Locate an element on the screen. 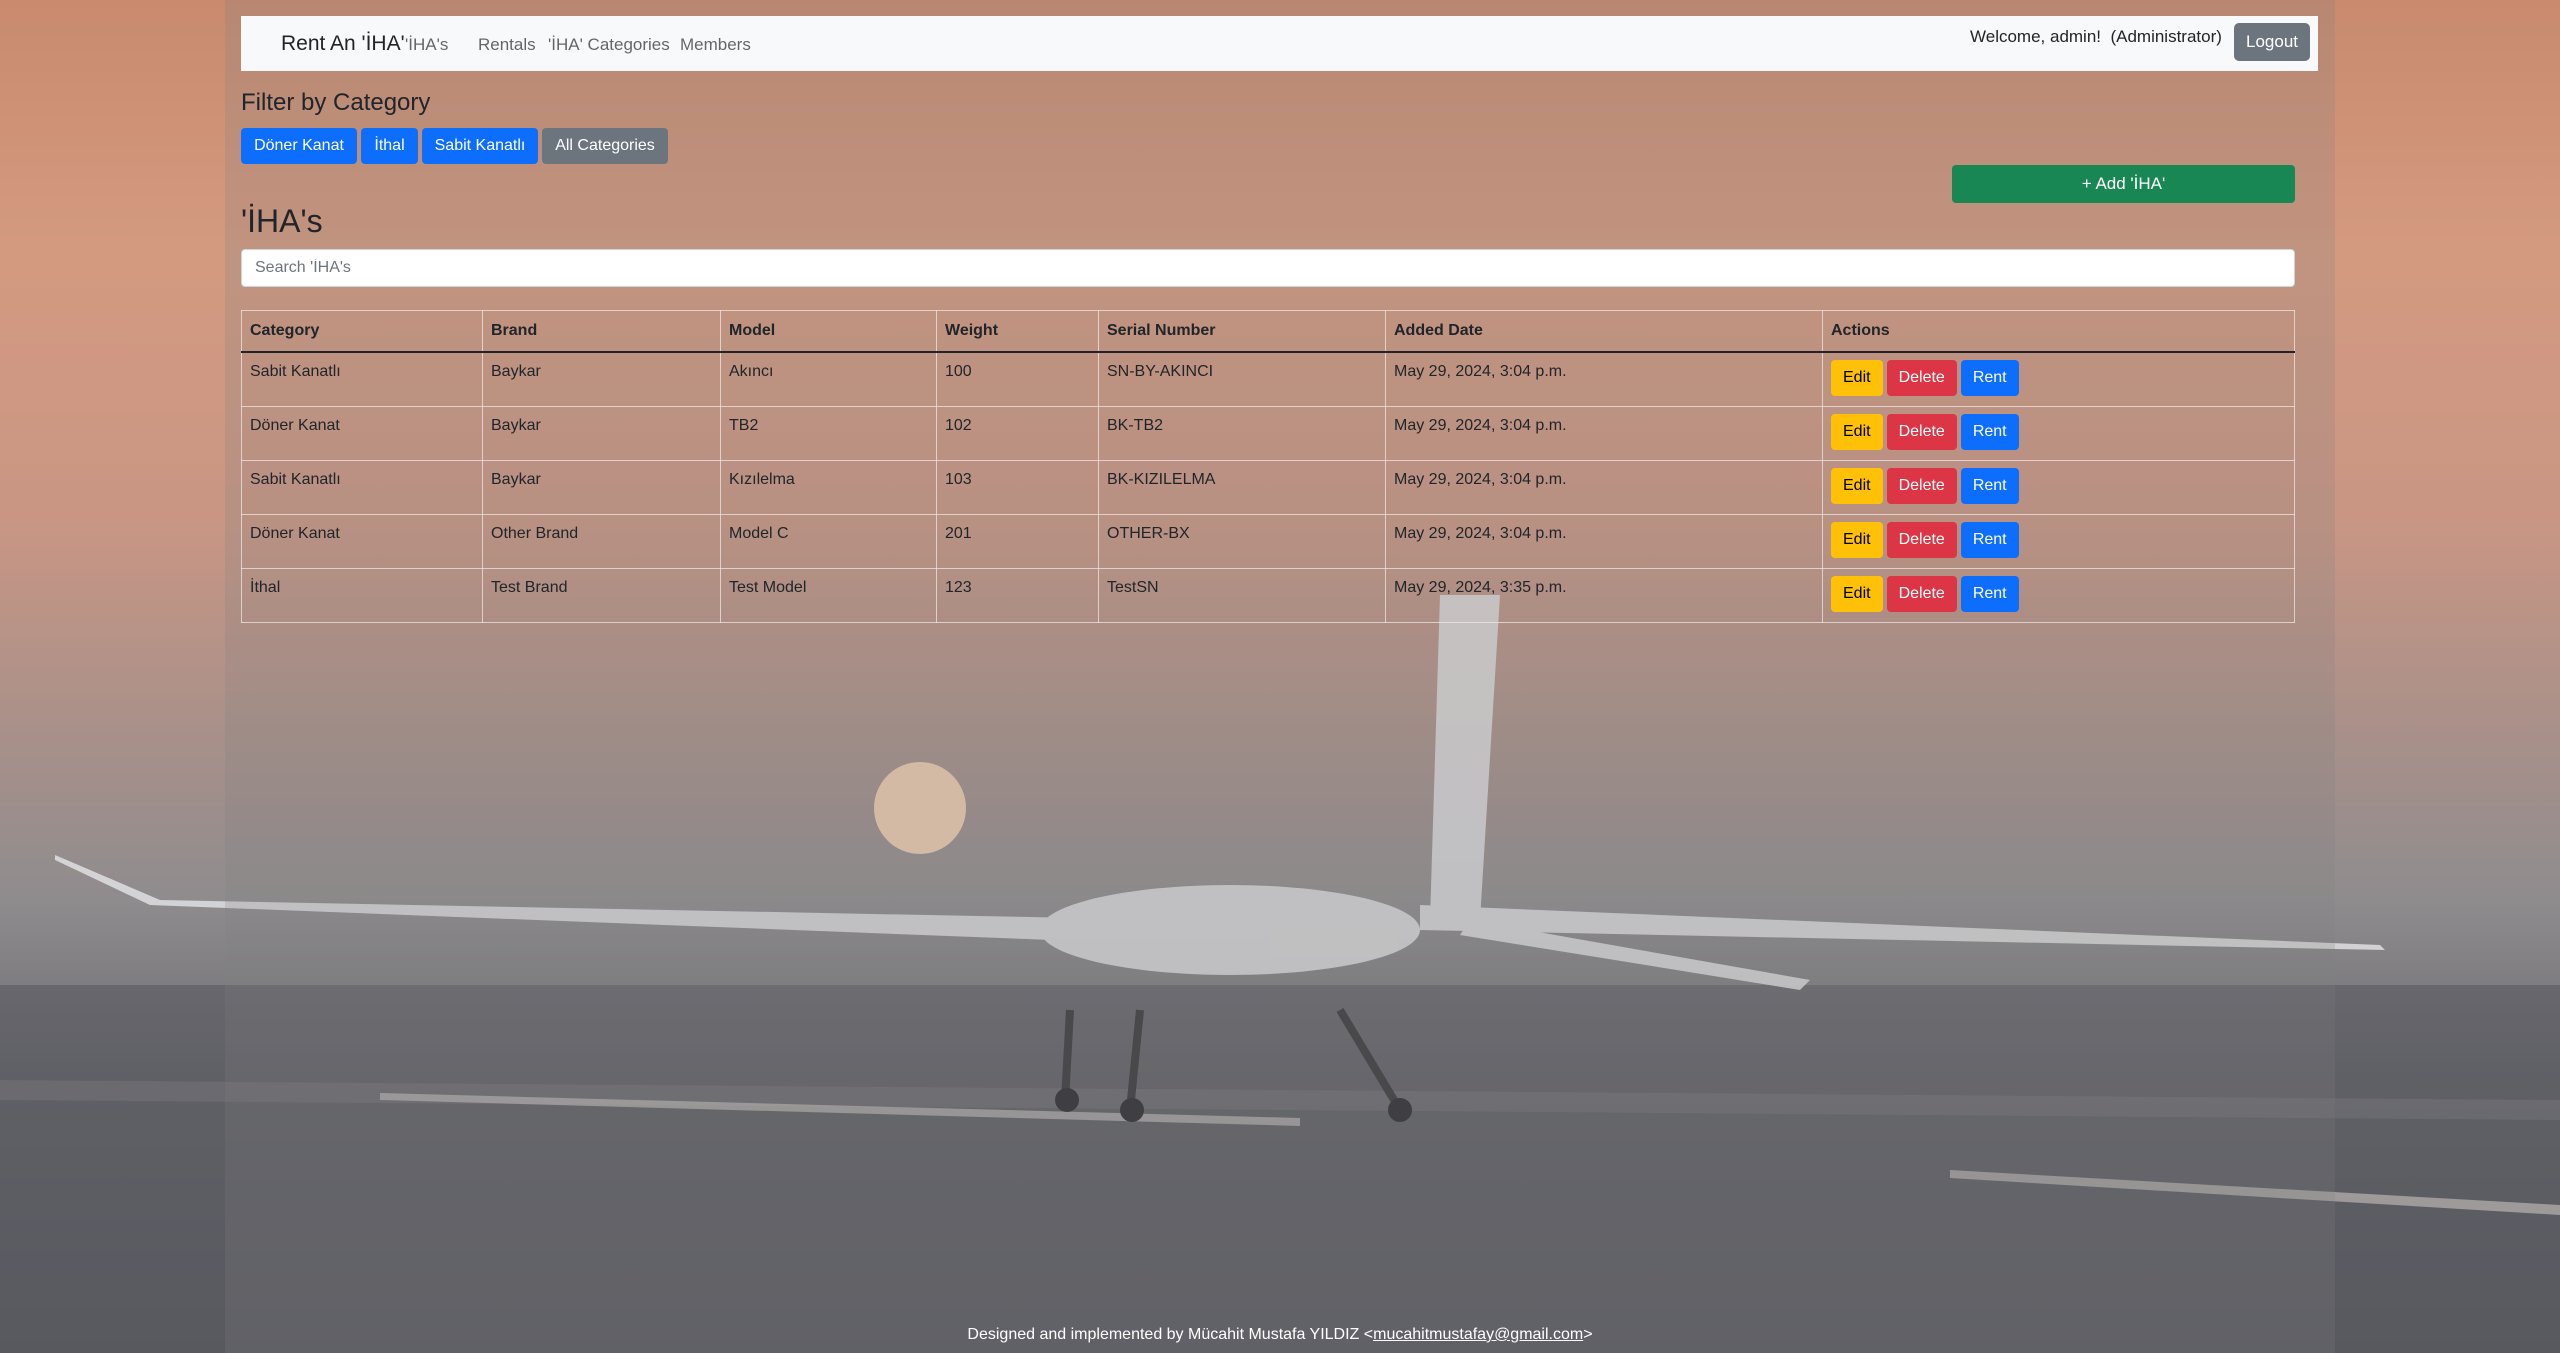 The height and width of the screenshot is (1353, 2560). filter-sabit-kanatli-button: Sabit Kanatlı is located at coordinates (480, 146).